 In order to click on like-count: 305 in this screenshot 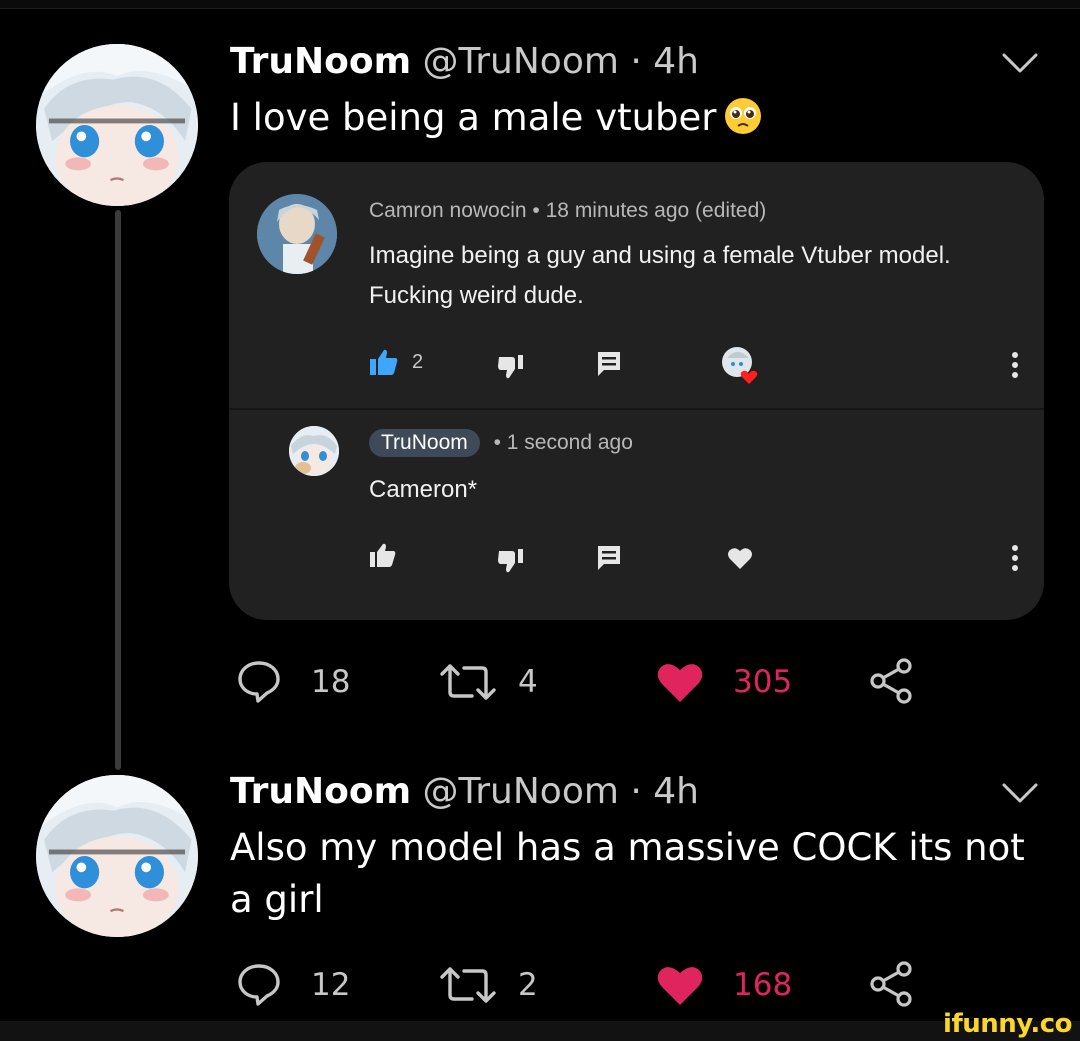, I will do `click(763, 682)`.